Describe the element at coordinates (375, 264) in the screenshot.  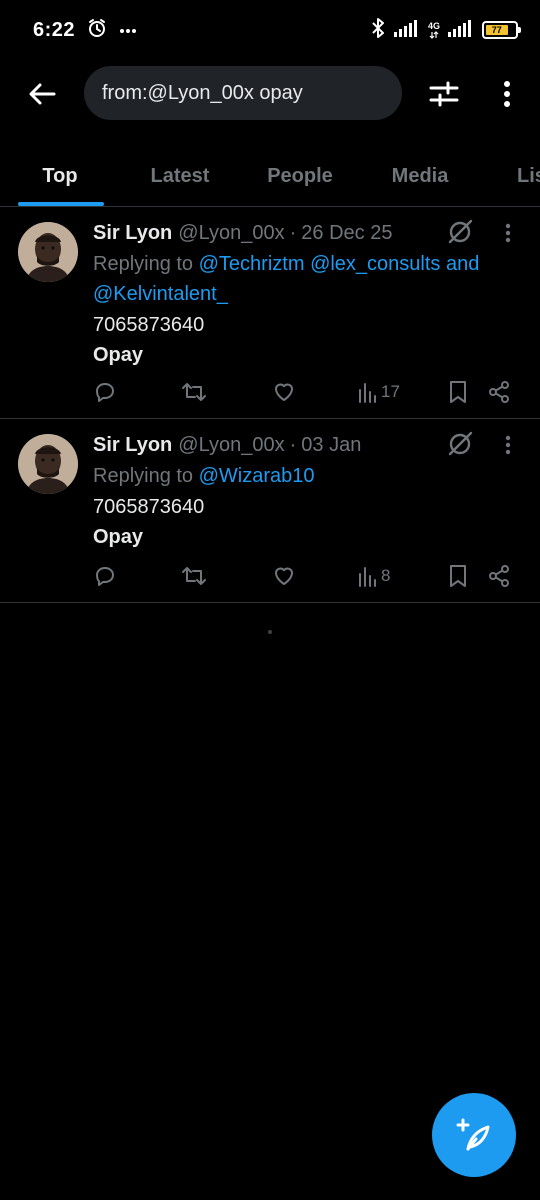
I see `mention-link: @lex_consults` at that location.